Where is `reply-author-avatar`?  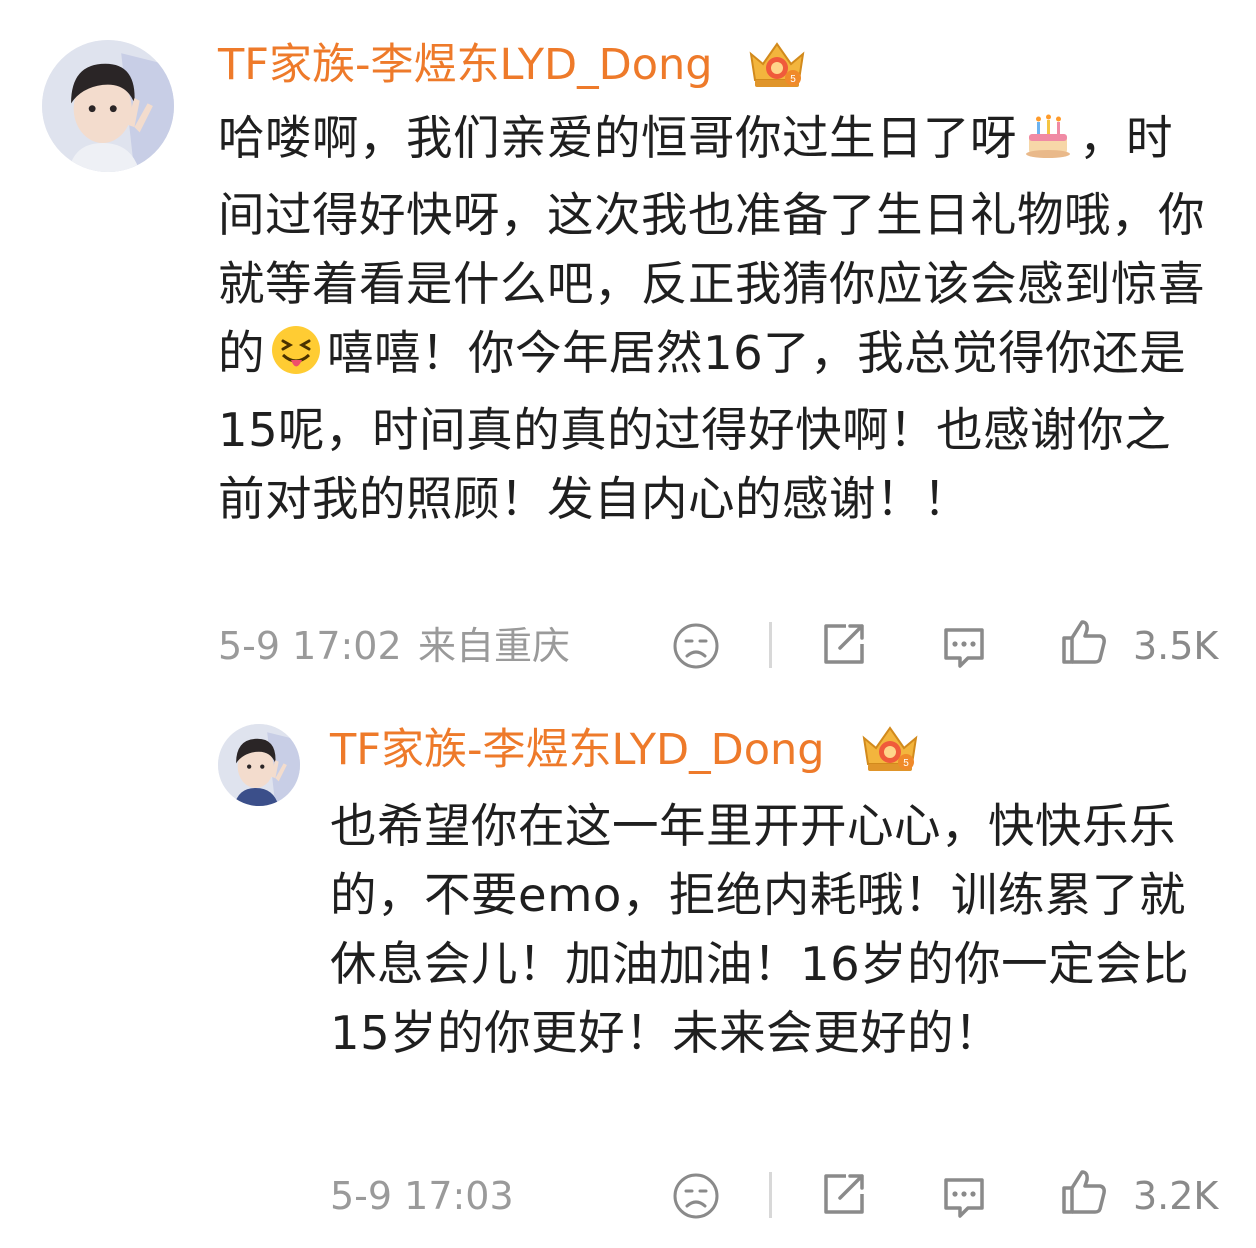 reply-author-avatar is located at coordinates (259, 765).